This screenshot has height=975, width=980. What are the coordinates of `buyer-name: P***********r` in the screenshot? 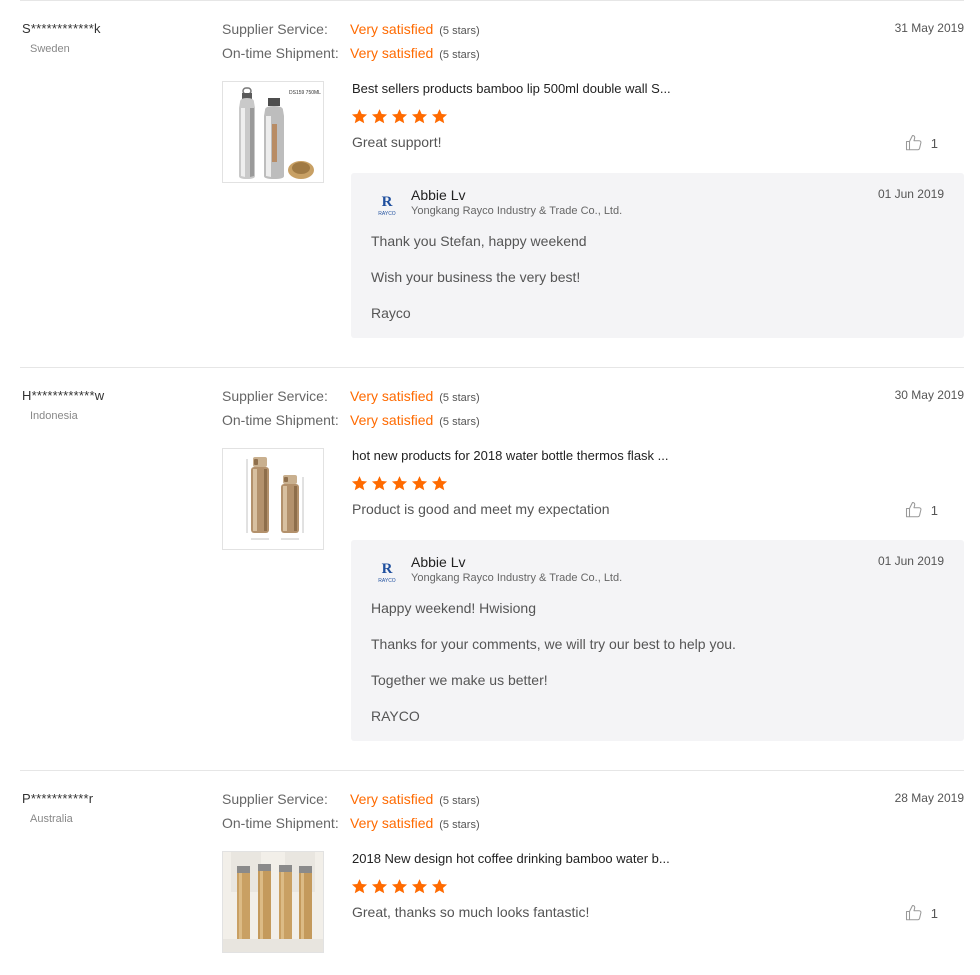 It's located at (58, 798).